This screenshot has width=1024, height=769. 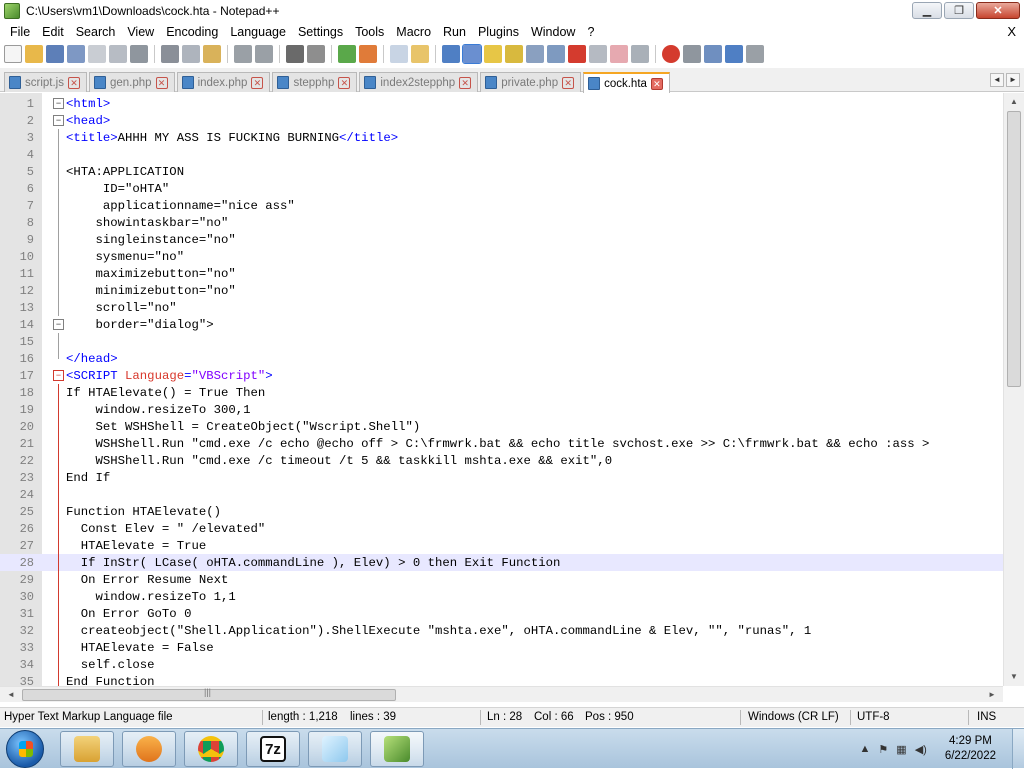 I want to click on code-line: 34 self.close, so click(x=501, y=664).